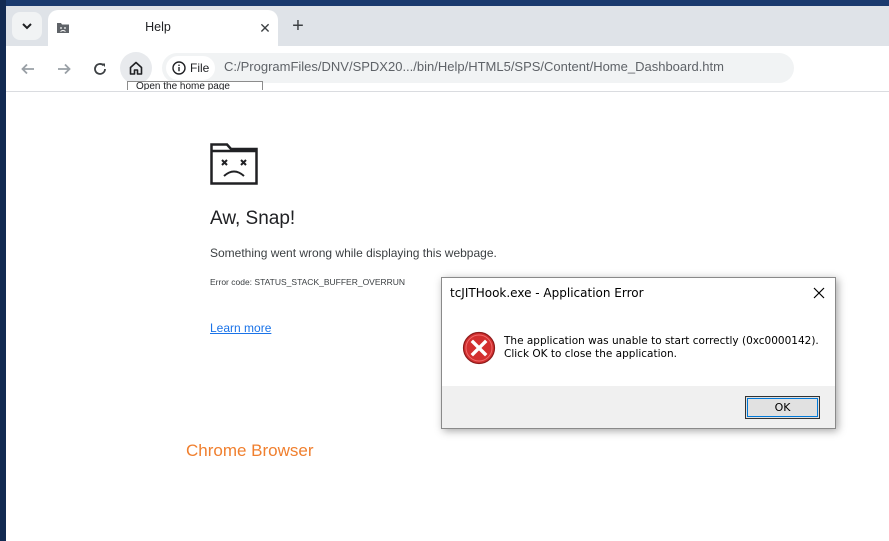  I want to click on forward-button, so click(64, 69).